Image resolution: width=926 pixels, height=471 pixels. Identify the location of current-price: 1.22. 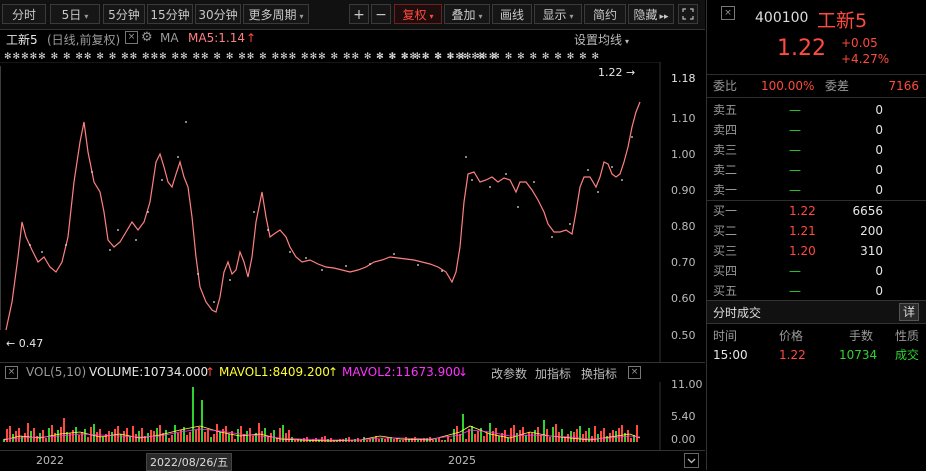
(801, 48).